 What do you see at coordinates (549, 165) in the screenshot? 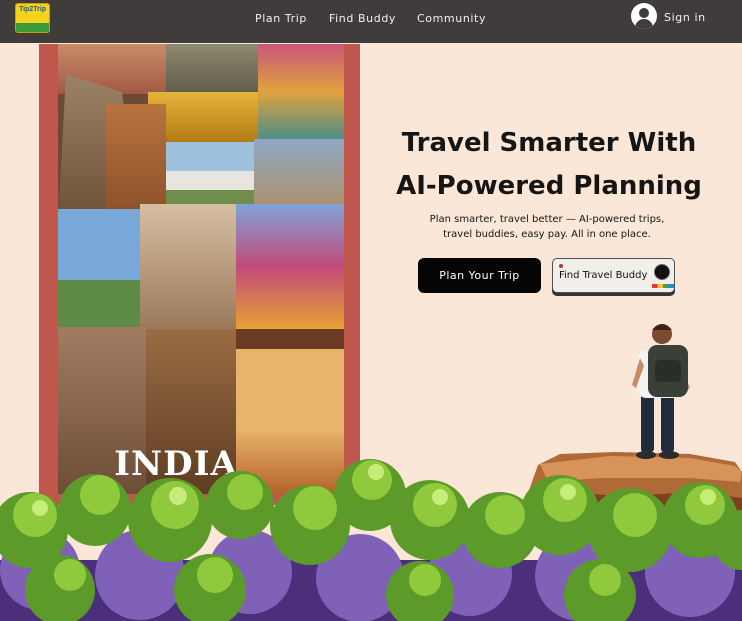
I see `hero-headline: Travel Smarter With AI-Powered Planning` at bounding box center [549, 165].